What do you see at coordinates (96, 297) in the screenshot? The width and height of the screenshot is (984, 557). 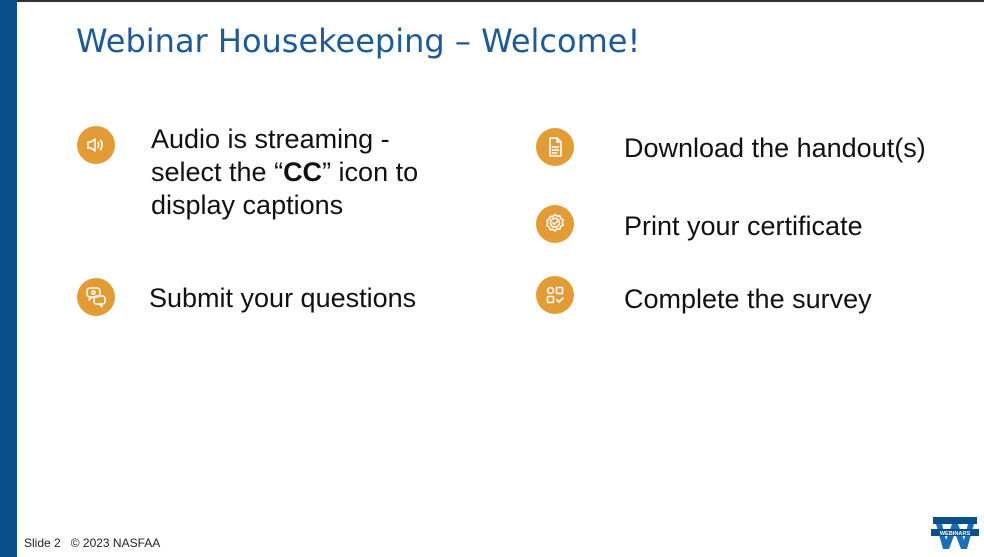 I see `chat-question-icon` at bounding box center [96, 297].